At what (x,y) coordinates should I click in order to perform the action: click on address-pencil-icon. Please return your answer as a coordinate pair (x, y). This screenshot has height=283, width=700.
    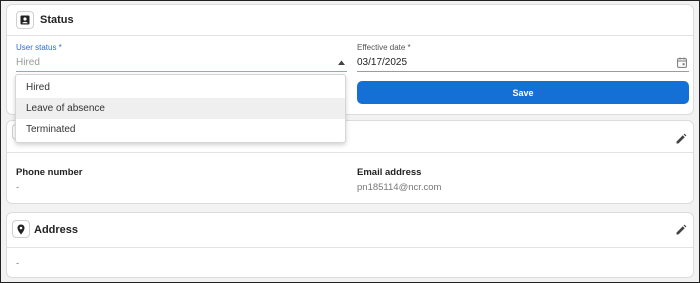
    Looking at the image, I should click on (681, 230).